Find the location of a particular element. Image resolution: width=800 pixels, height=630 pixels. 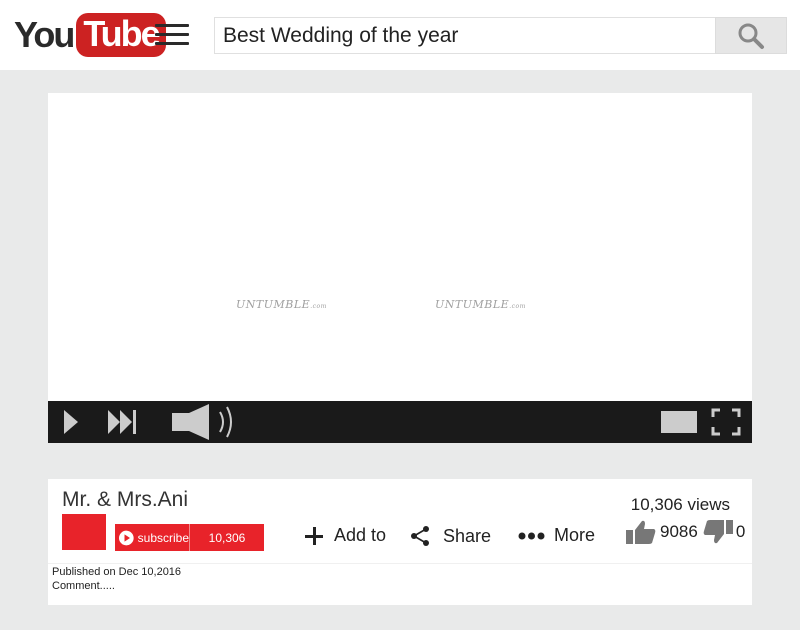

more-dots-icon is located at coordinates (531, 535).